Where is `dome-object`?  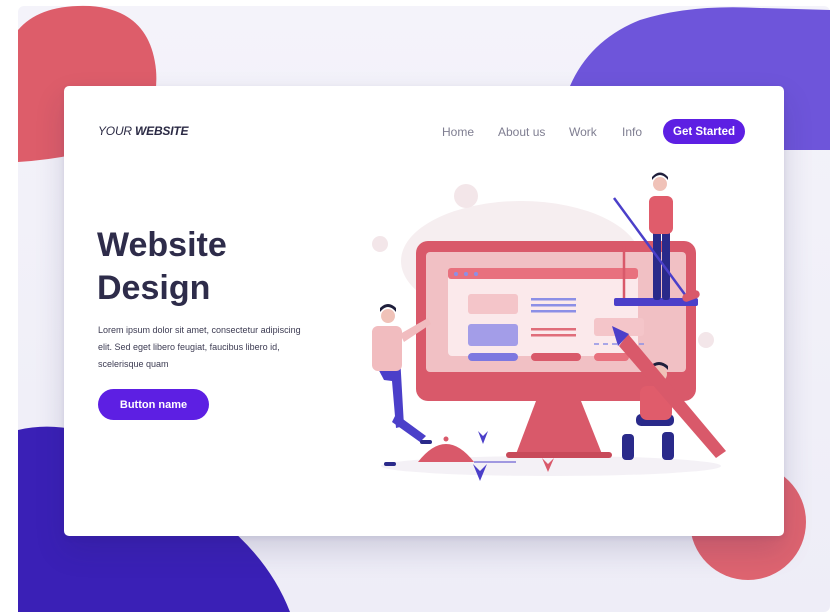 dome-object is located at coordinates (446, 453).